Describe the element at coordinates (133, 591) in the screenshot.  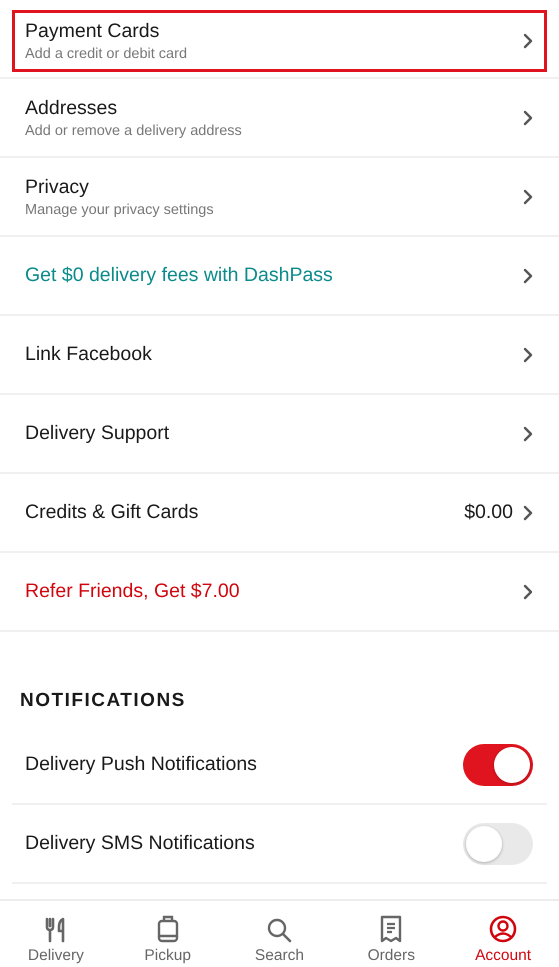
I see `menu-item-title: Refer Friends, Get $7.00` at that location.